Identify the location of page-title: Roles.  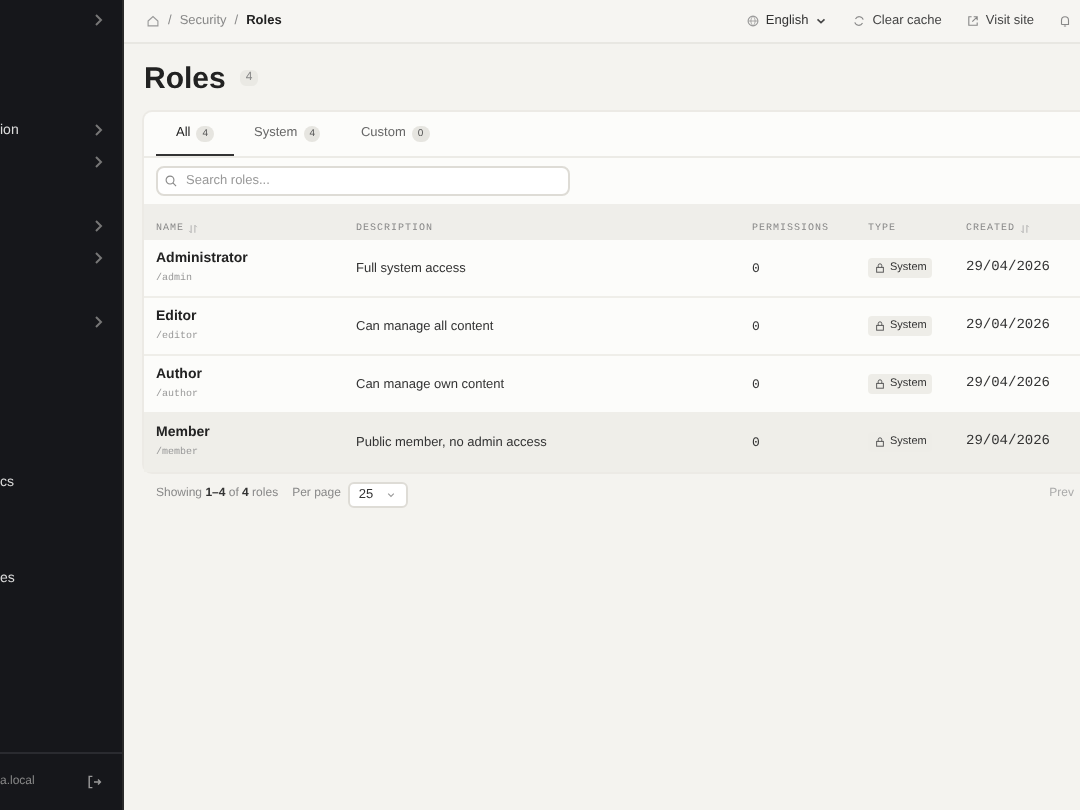
(185, 78).